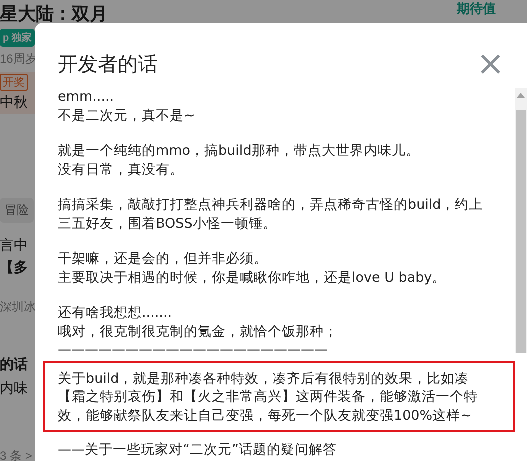 Image resolution: width=527 pixels, height=461 pixels. I want to click on rating-label: 期待值, so click(476, 9).